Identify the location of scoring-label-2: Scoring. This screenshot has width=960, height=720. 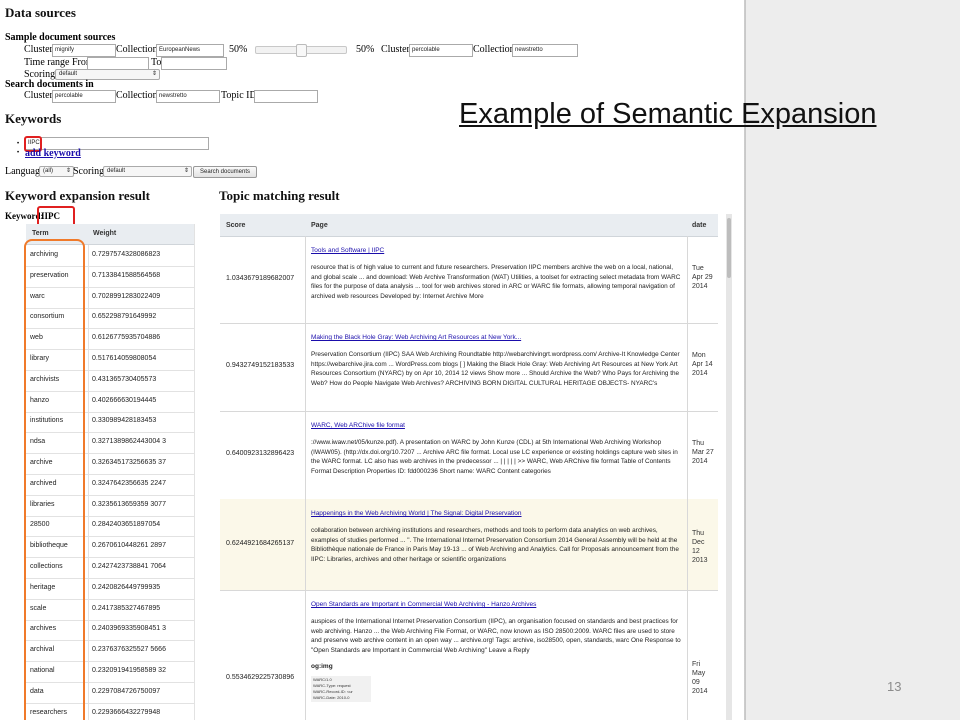
(89, 171).